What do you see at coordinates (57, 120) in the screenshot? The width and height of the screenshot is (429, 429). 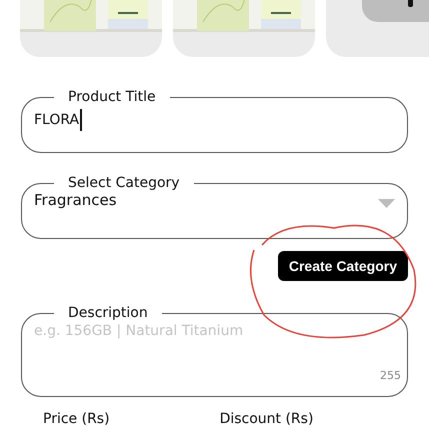 I see `field-value: FLORA` at bounding box center [57, 120].